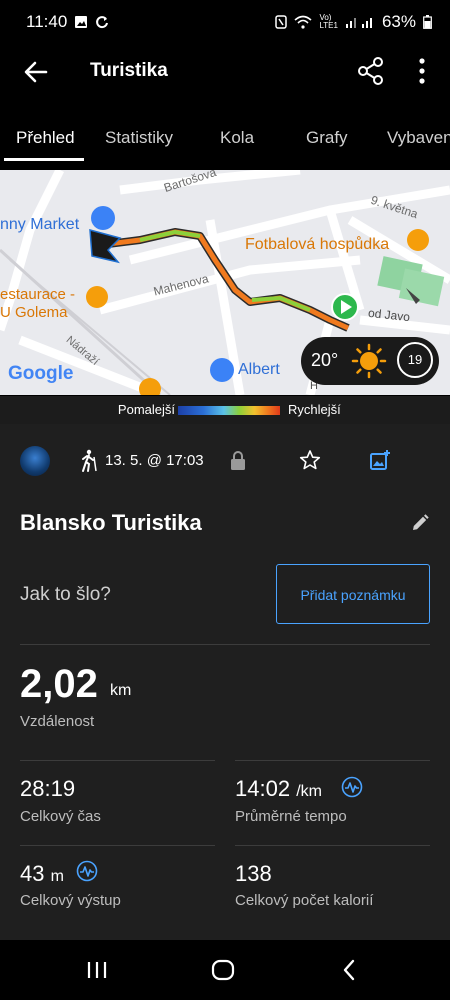 This screenshot has width=450, height=1000. Describe the element at coordinates (35, 461) in the screenshot. I see `avatar` at that location.